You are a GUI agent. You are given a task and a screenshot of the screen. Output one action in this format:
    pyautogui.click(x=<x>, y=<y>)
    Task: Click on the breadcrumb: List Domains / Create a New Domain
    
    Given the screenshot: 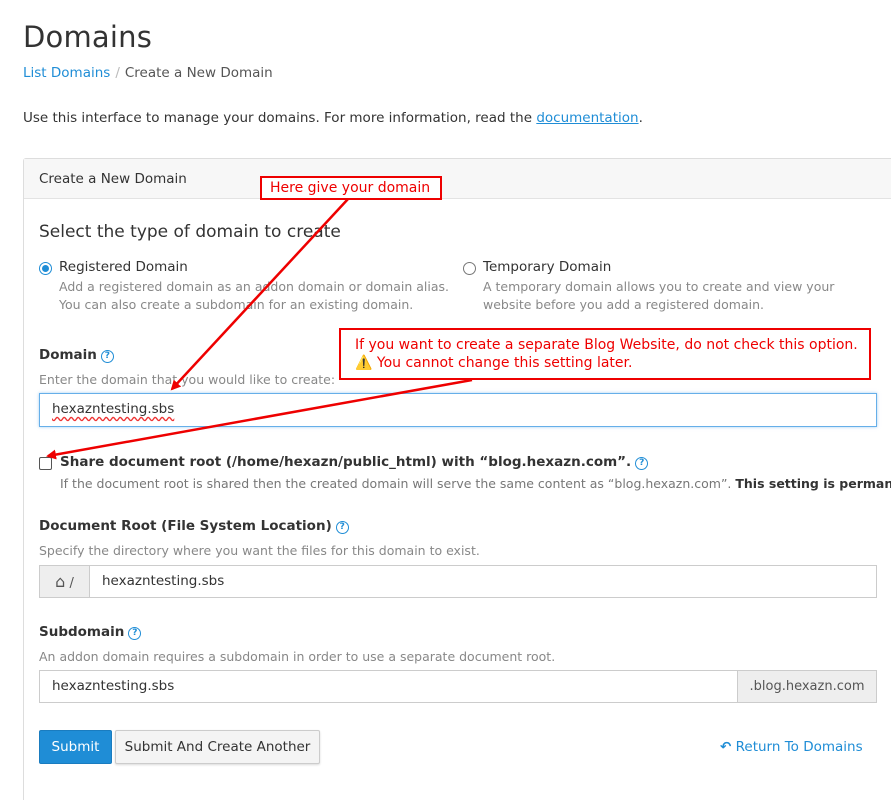 What is the action you would take?
    pyautogui.click(x=148, y=73)
    